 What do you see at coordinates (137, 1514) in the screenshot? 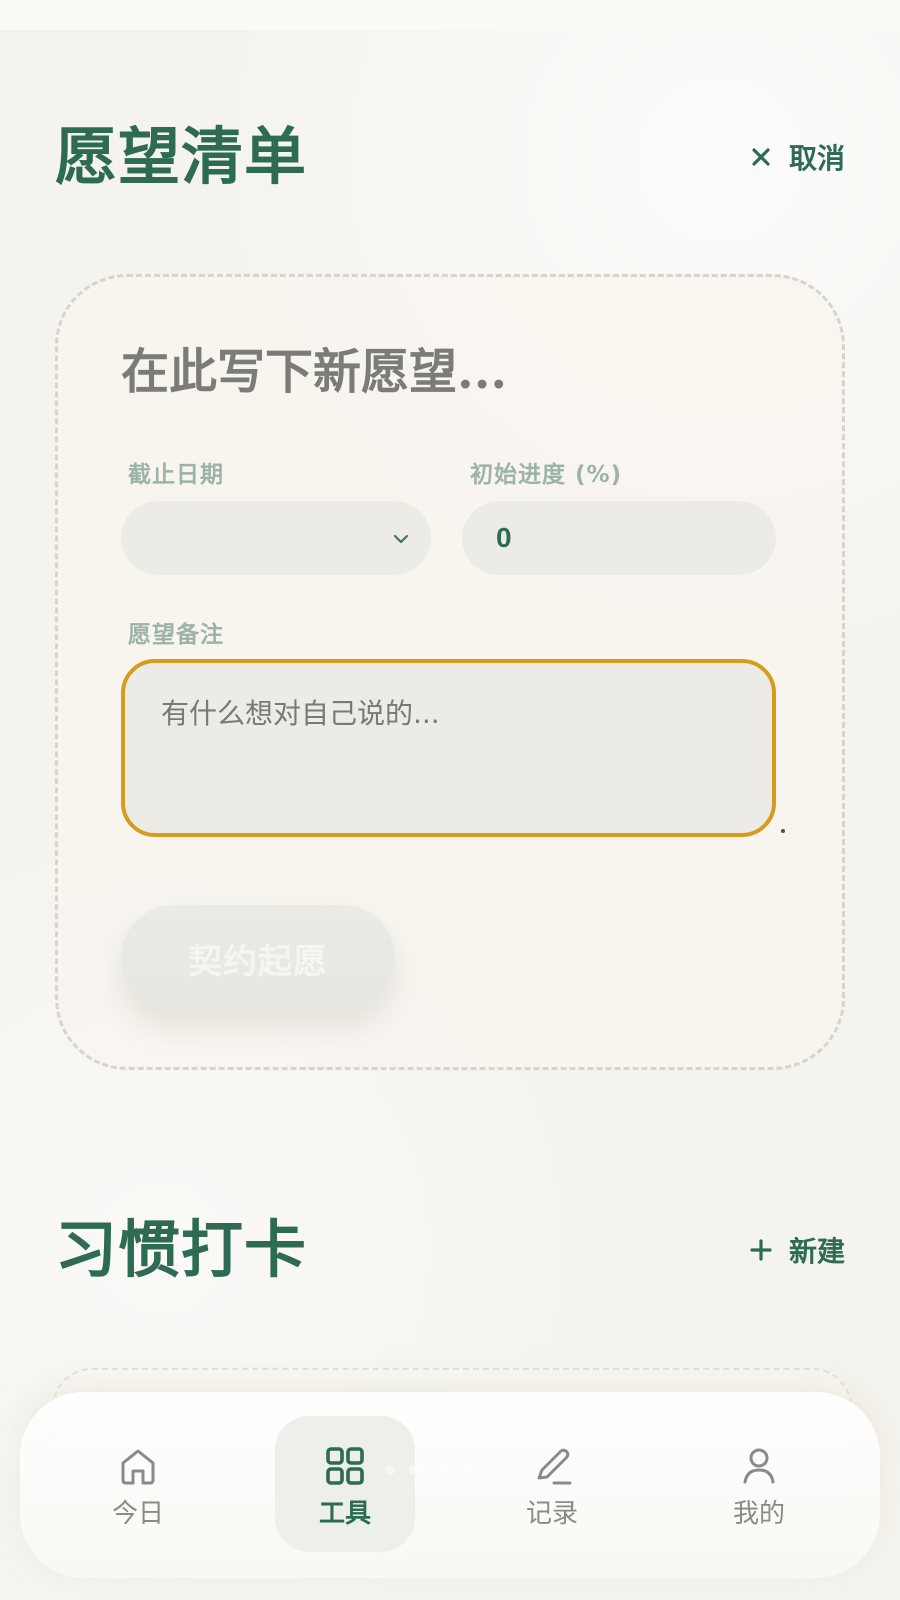
I see `nav-label-today: 今日` at bounding box center [137, 1514].